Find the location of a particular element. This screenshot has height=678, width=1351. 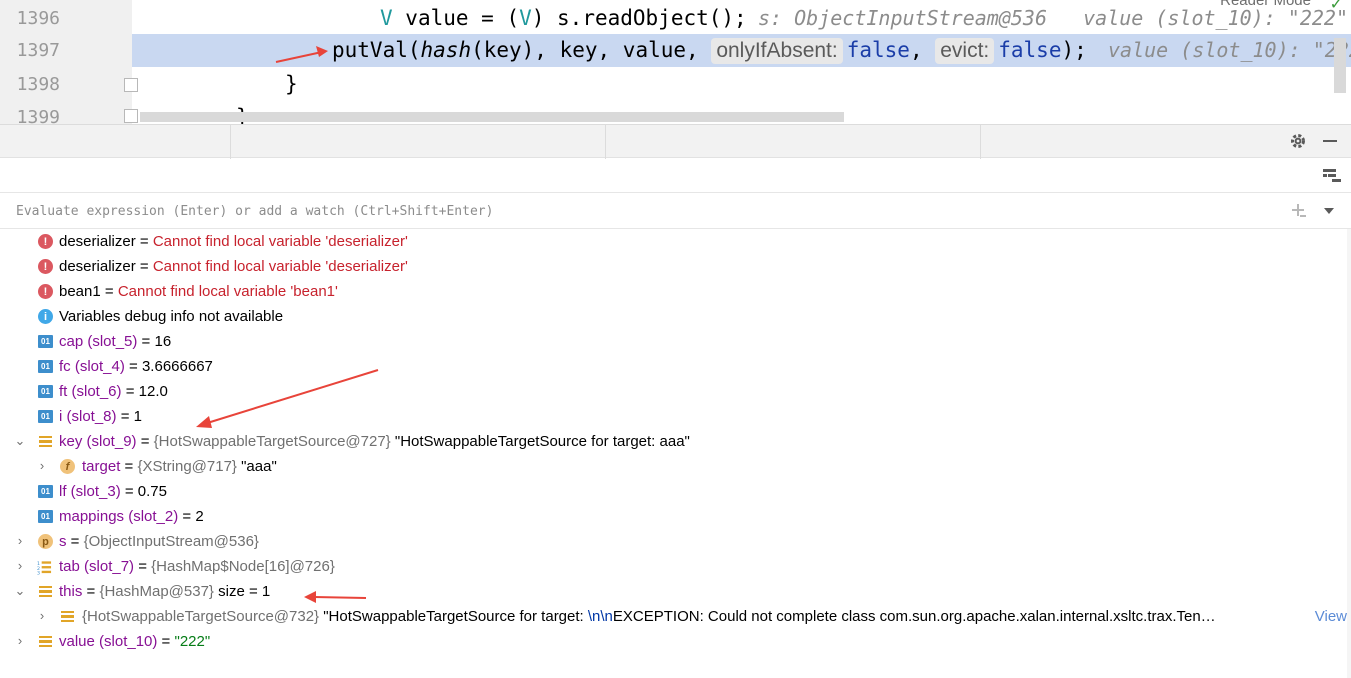

variable-text: i (slot_8) = 1 is located at coordinates (100, 416).